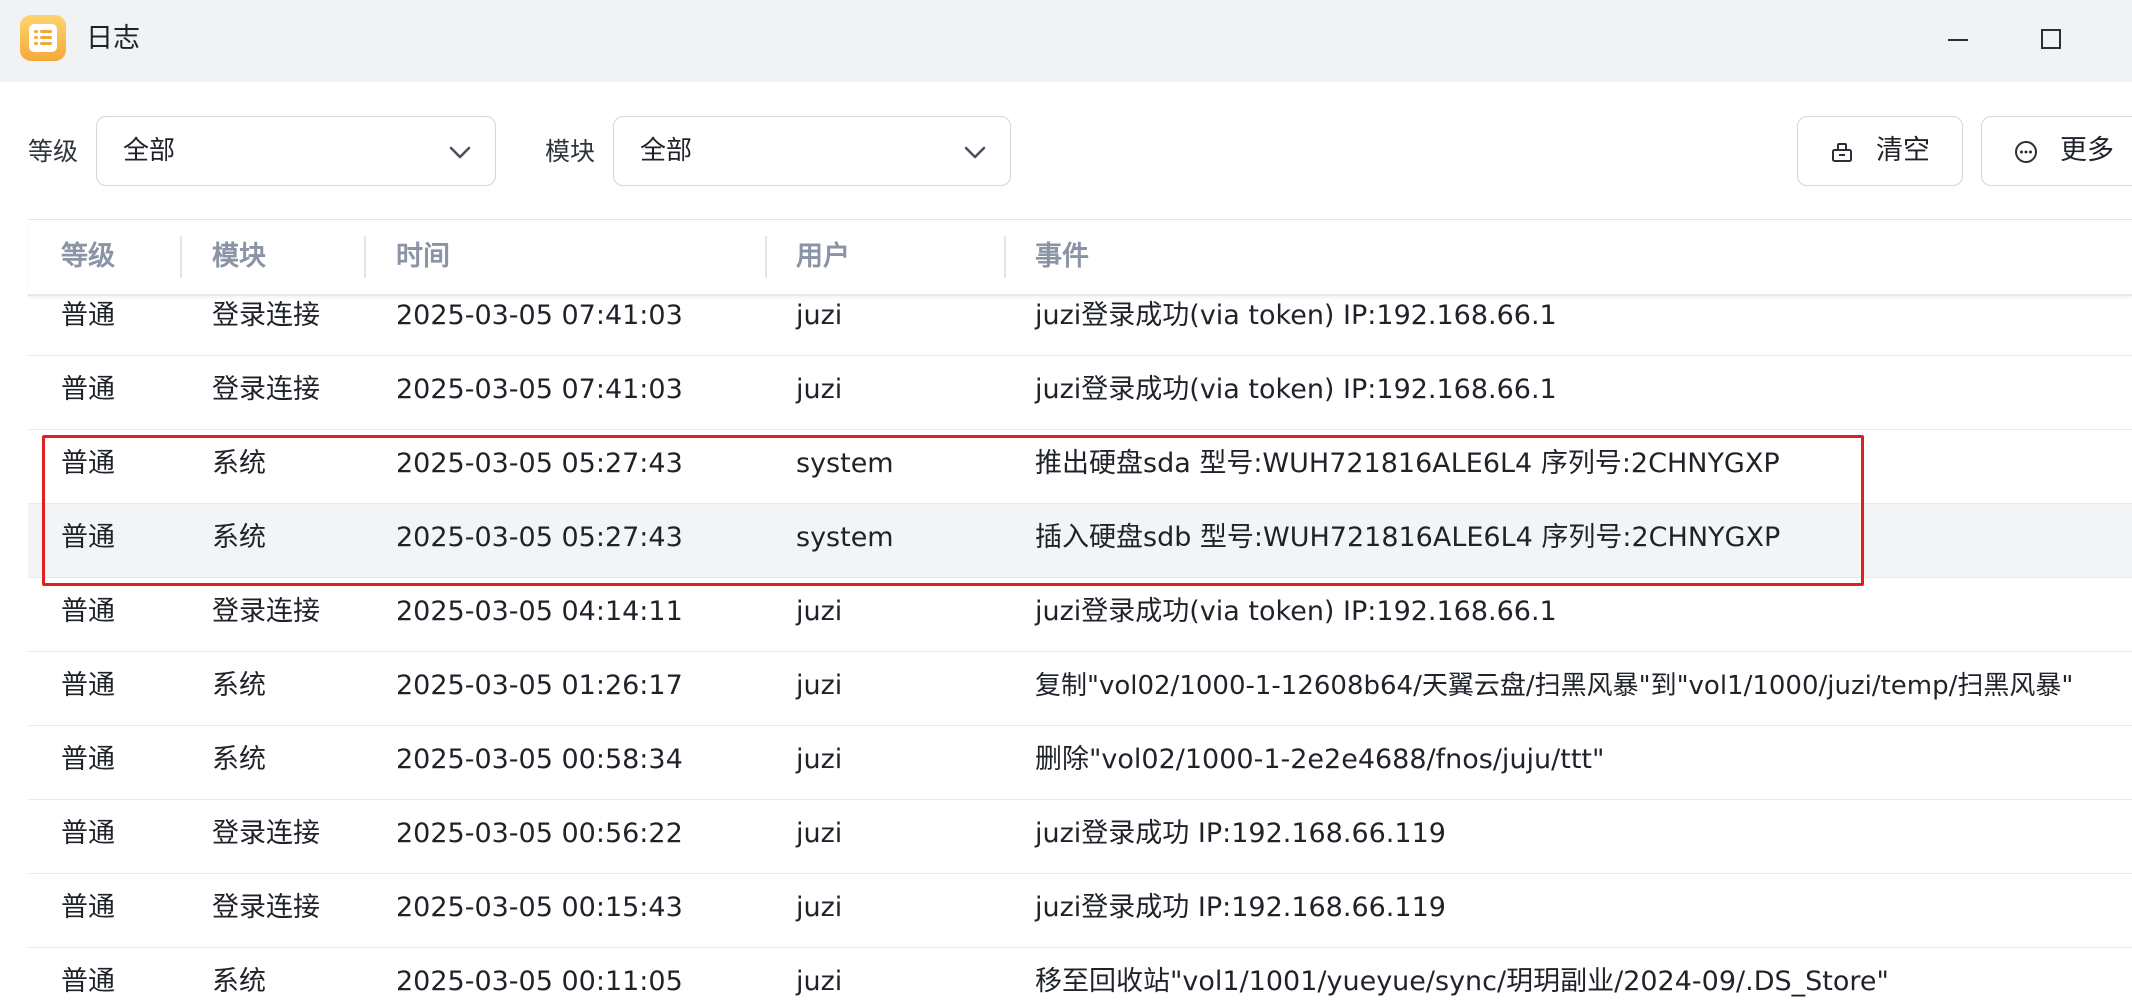  Describe the element at coordinates (296, 151) in the screenshot. I see `level-filter-select: 全部` at that location.